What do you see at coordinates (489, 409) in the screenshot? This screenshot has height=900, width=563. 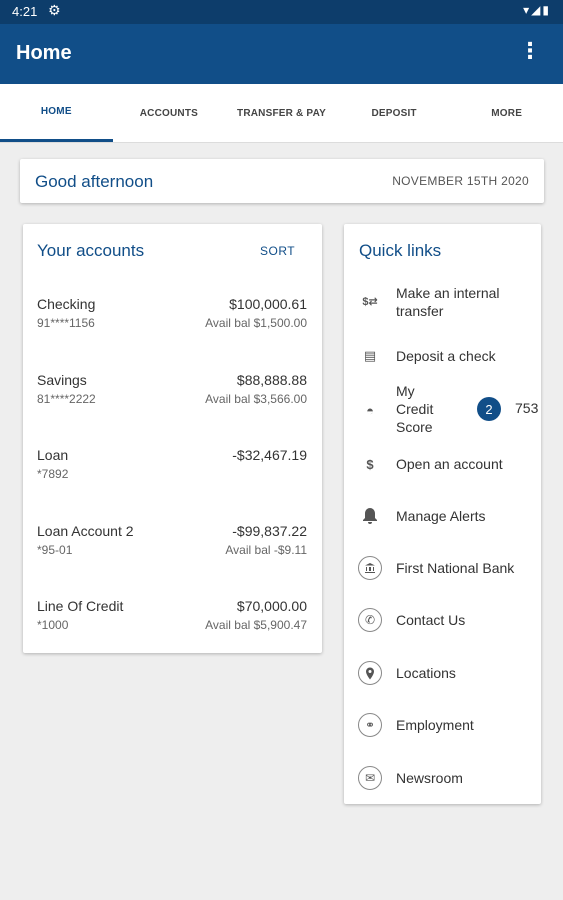 I see `credit-score-badge: 2` at bounding box center [489, 409].